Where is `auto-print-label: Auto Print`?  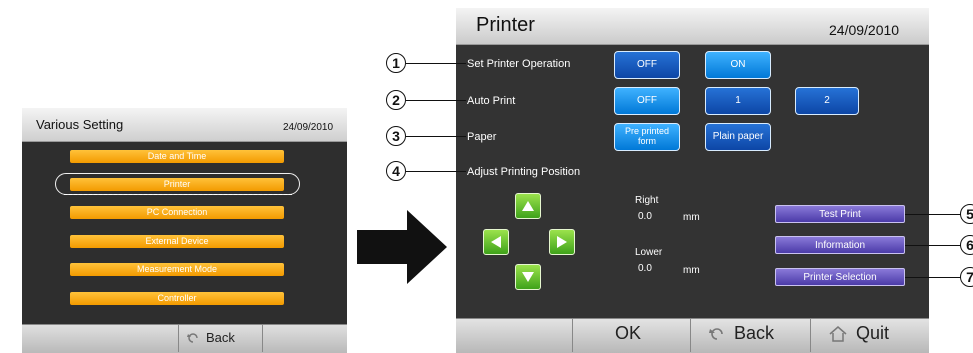 auto-print-label: Auto Print is located at coordinates (491, 101).